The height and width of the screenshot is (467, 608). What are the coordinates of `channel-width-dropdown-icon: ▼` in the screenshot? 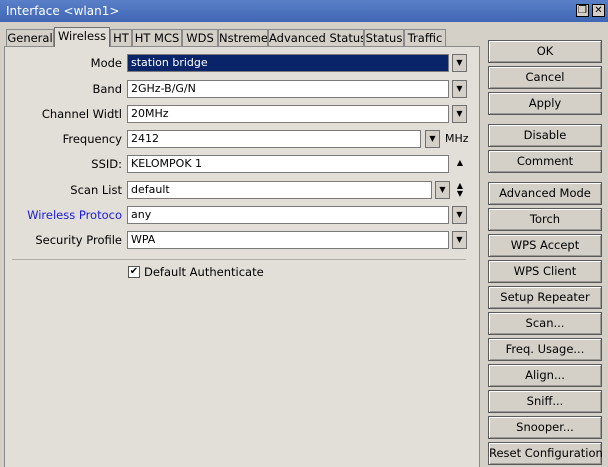 It's located at (459, 114).